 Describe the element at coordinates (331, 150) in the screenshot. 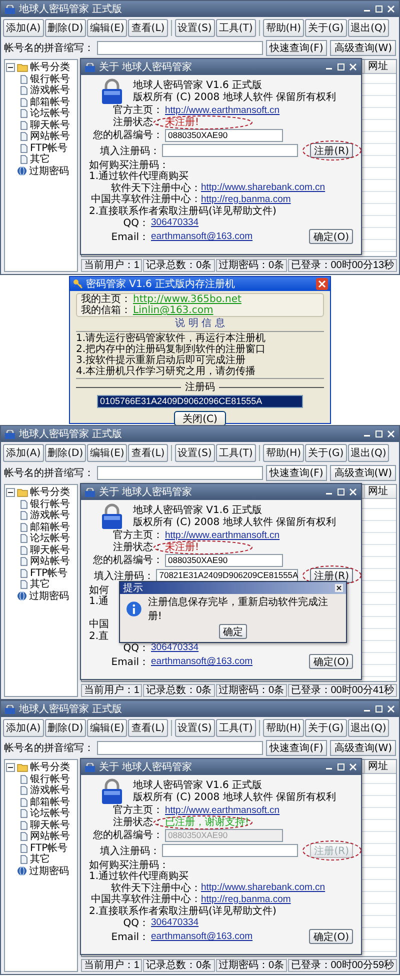

I see `register-button: 注册(R)` at that location.